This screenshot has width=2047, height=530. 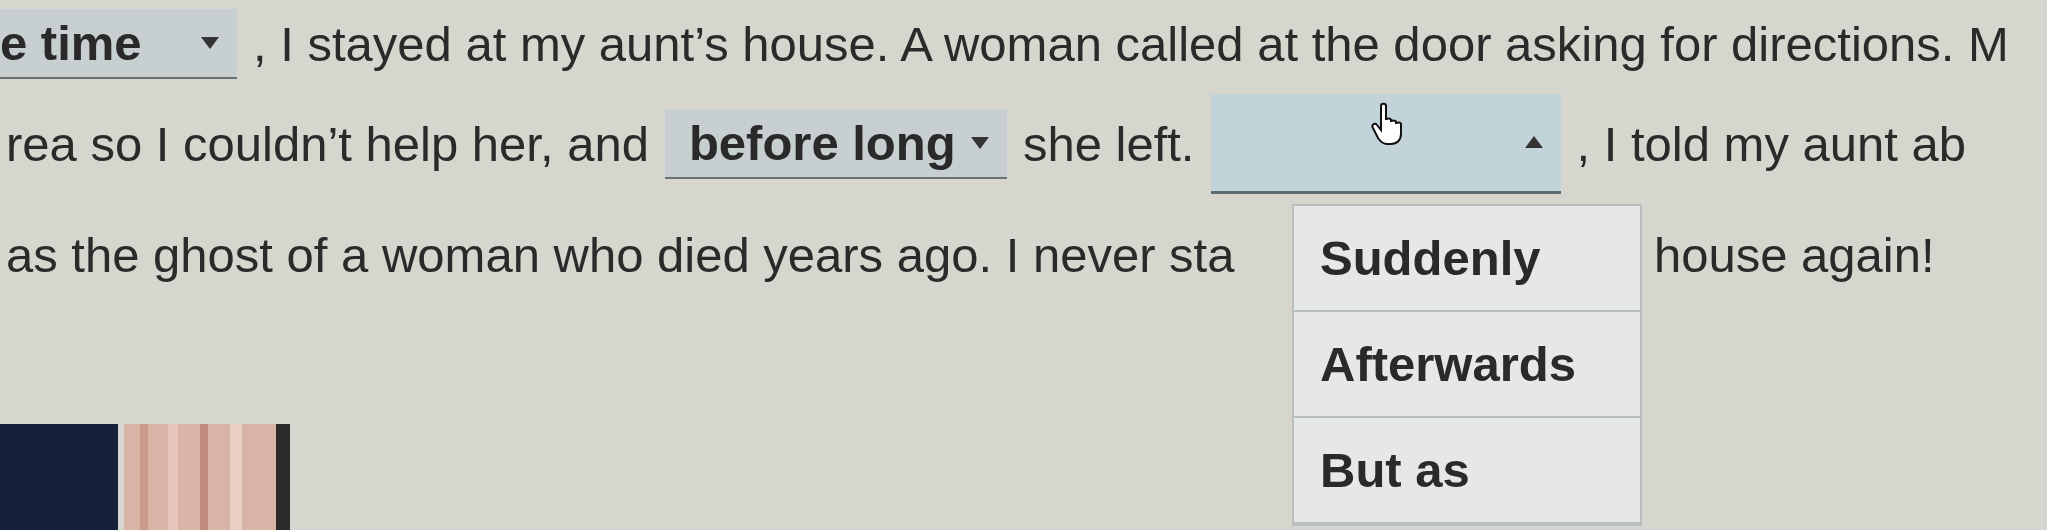 I want to click on passage-text: , I told my aunt ab, so click(x=1771, y=143).